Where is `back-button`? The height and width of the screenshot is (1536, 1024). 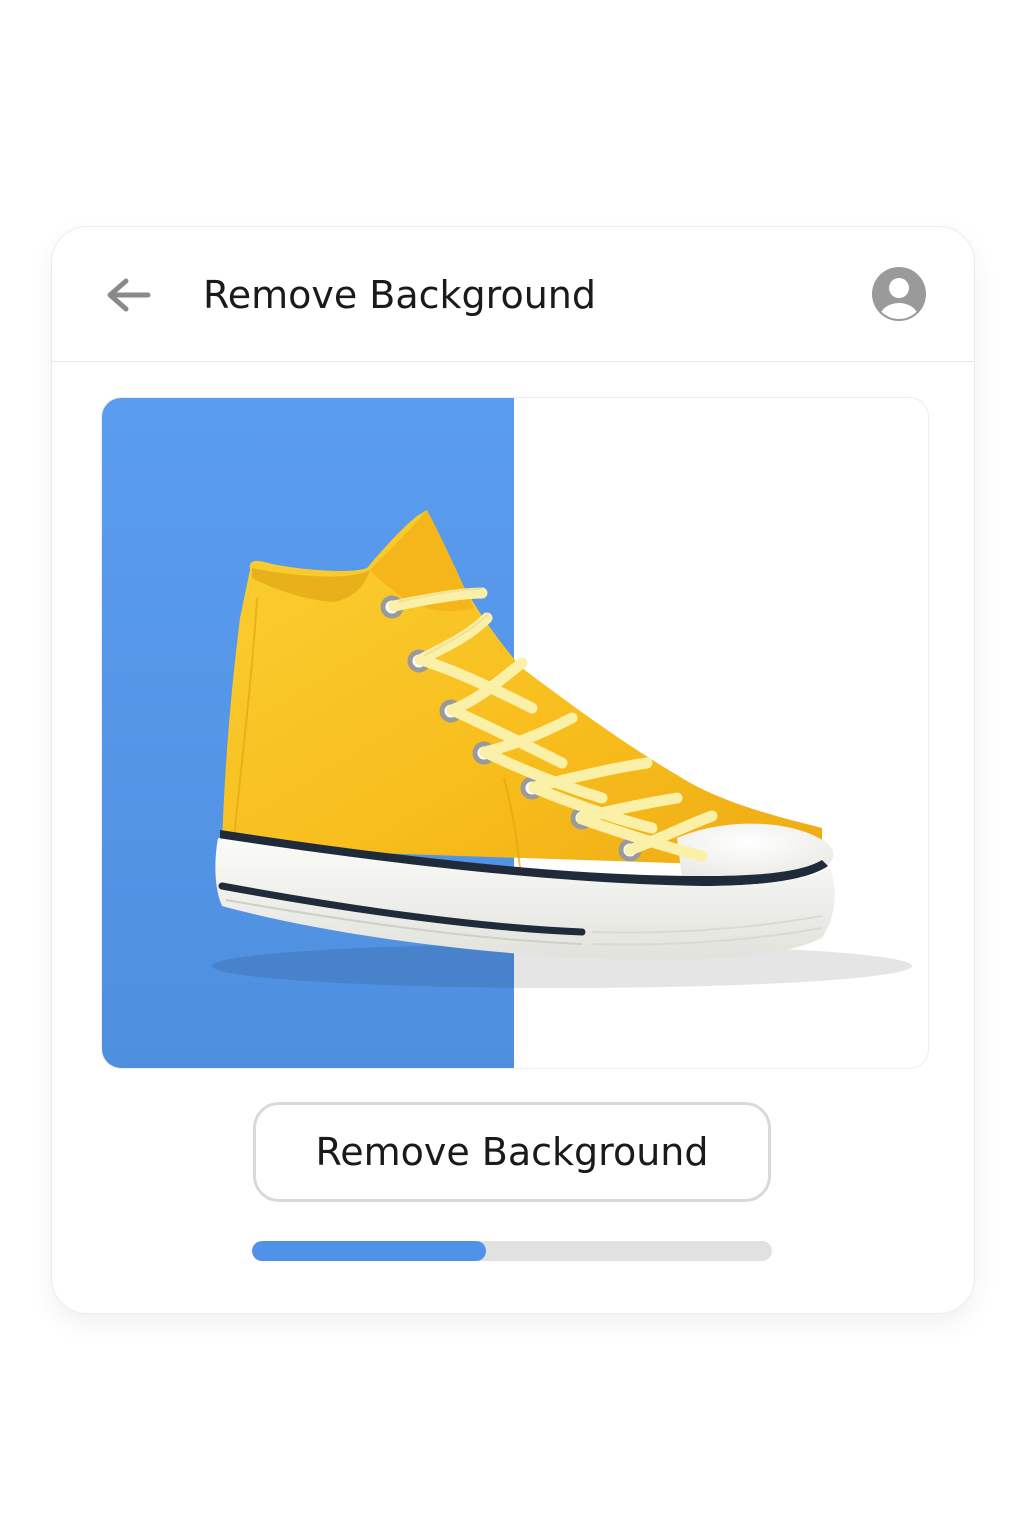
back-button is located at coordinates (129, 295).